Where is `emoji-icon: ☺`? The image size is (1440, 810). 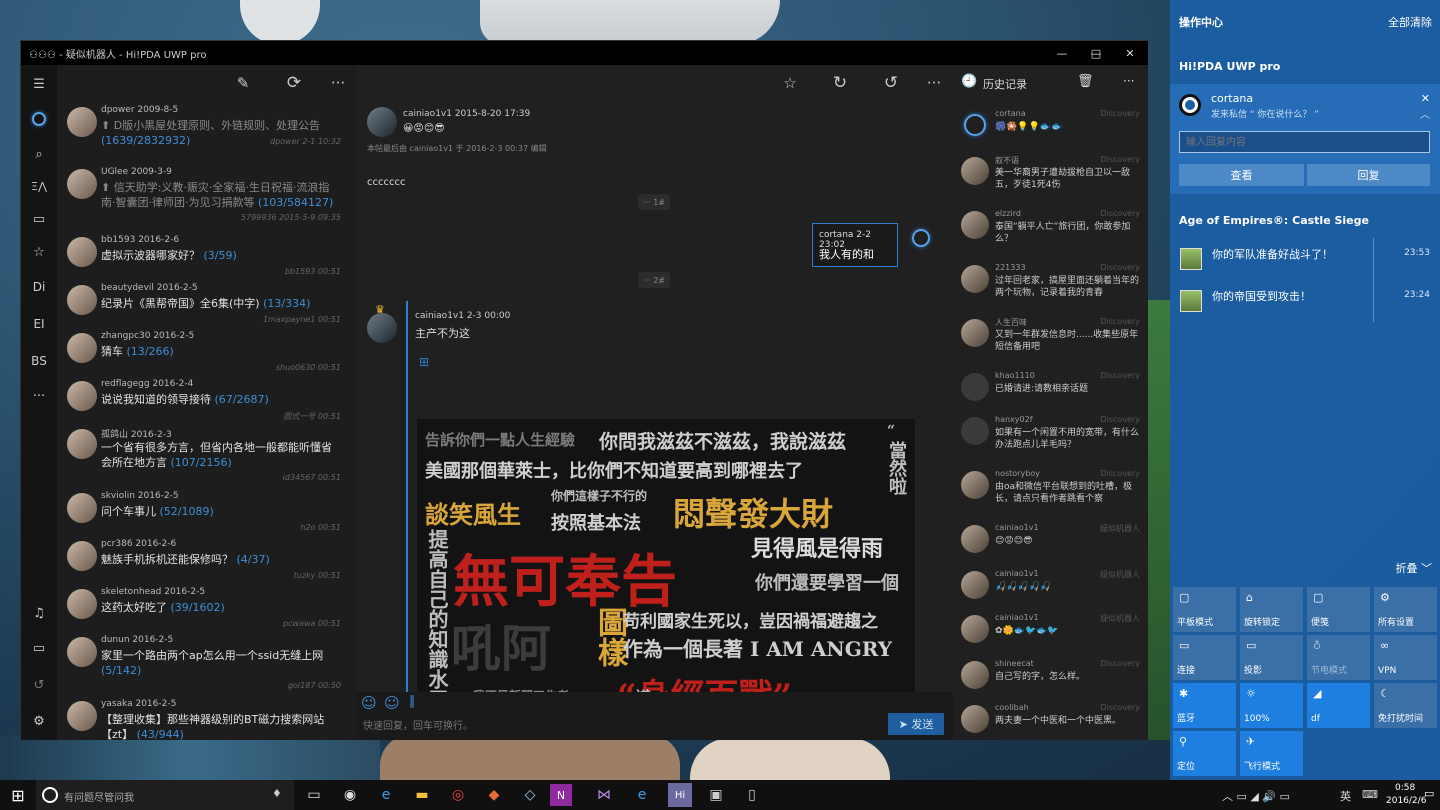
emoji-icon: ☺ is located at coordinates (392, 703).